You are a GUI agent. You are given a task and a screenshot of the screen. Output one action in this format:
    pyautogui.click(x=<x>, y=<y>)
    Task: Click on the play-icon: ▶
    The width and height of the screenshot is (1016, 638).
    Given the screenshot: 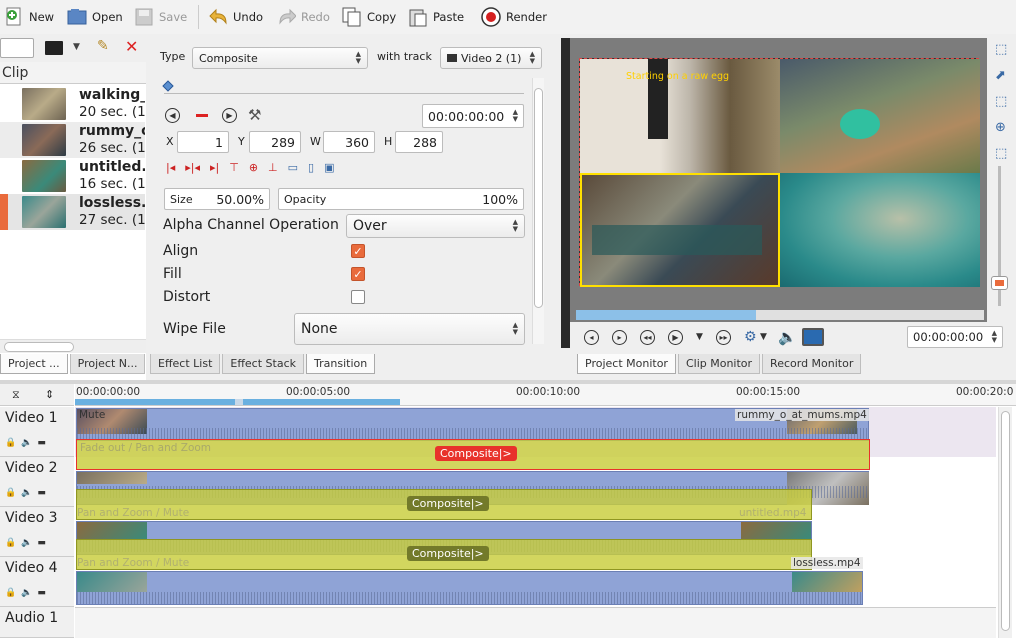 What is the action you would take?
    pyautogui.click(x=675, y=337)
    